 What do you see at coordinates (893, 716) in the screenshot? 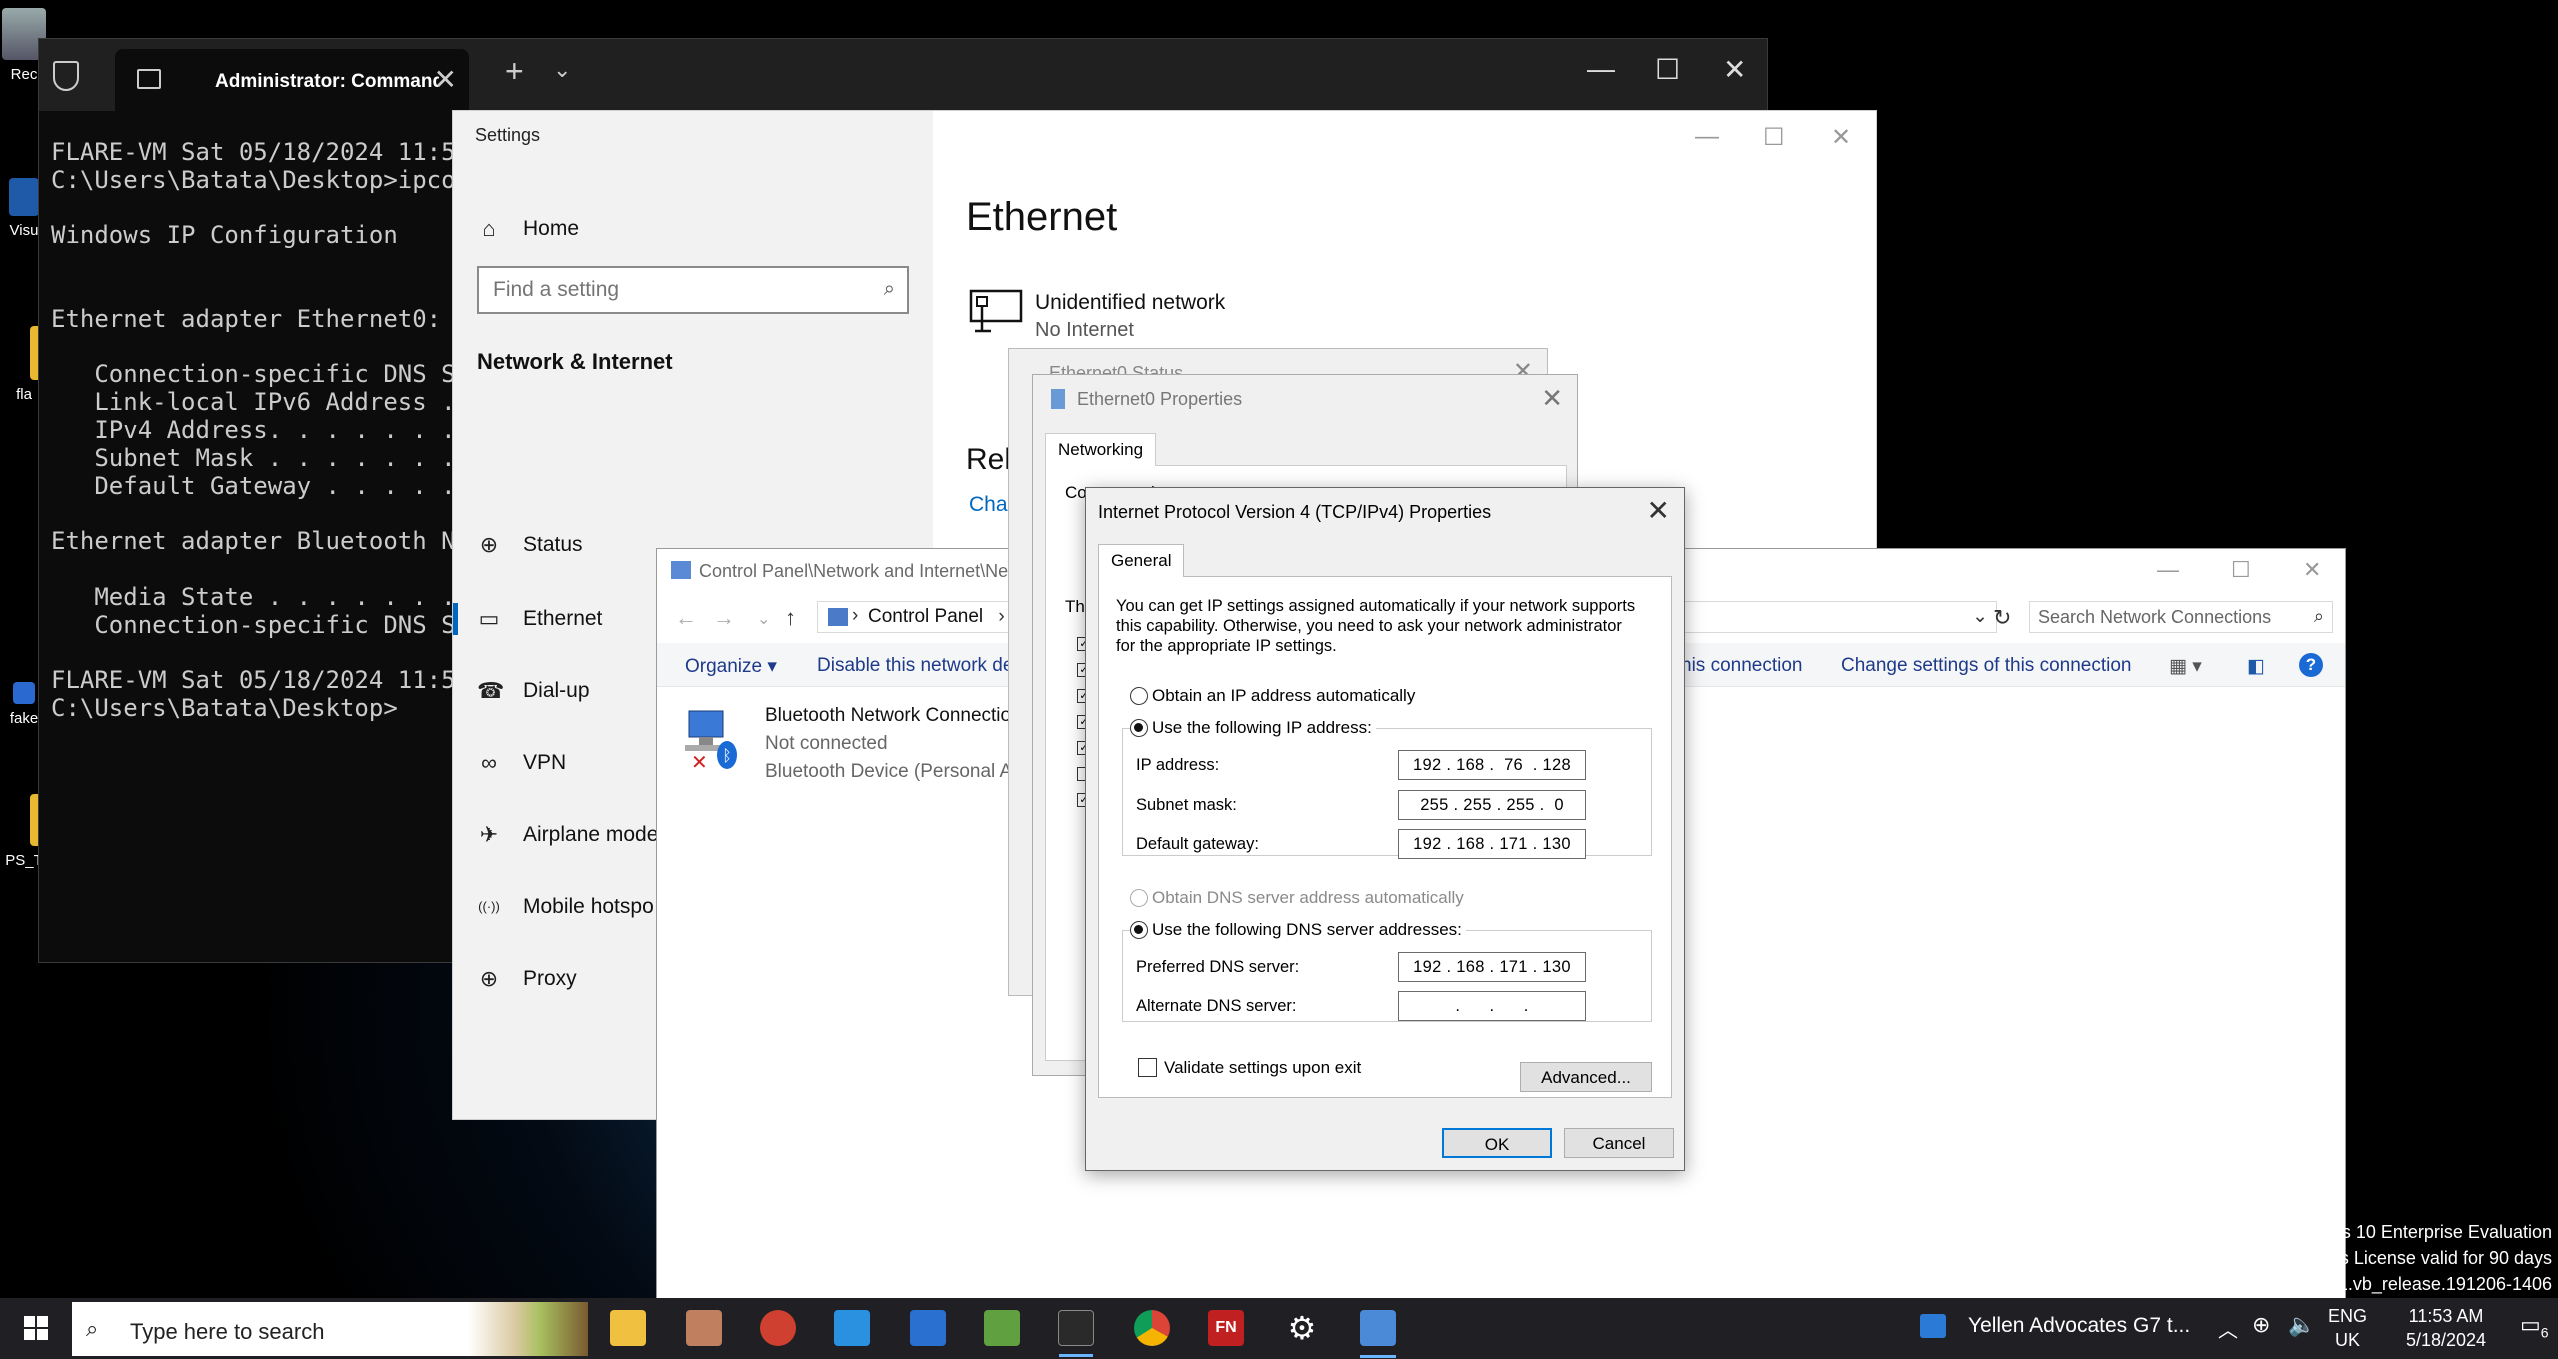
I see `connection-name: Bluetooth Network Connection` at bounding box center [893, 716].